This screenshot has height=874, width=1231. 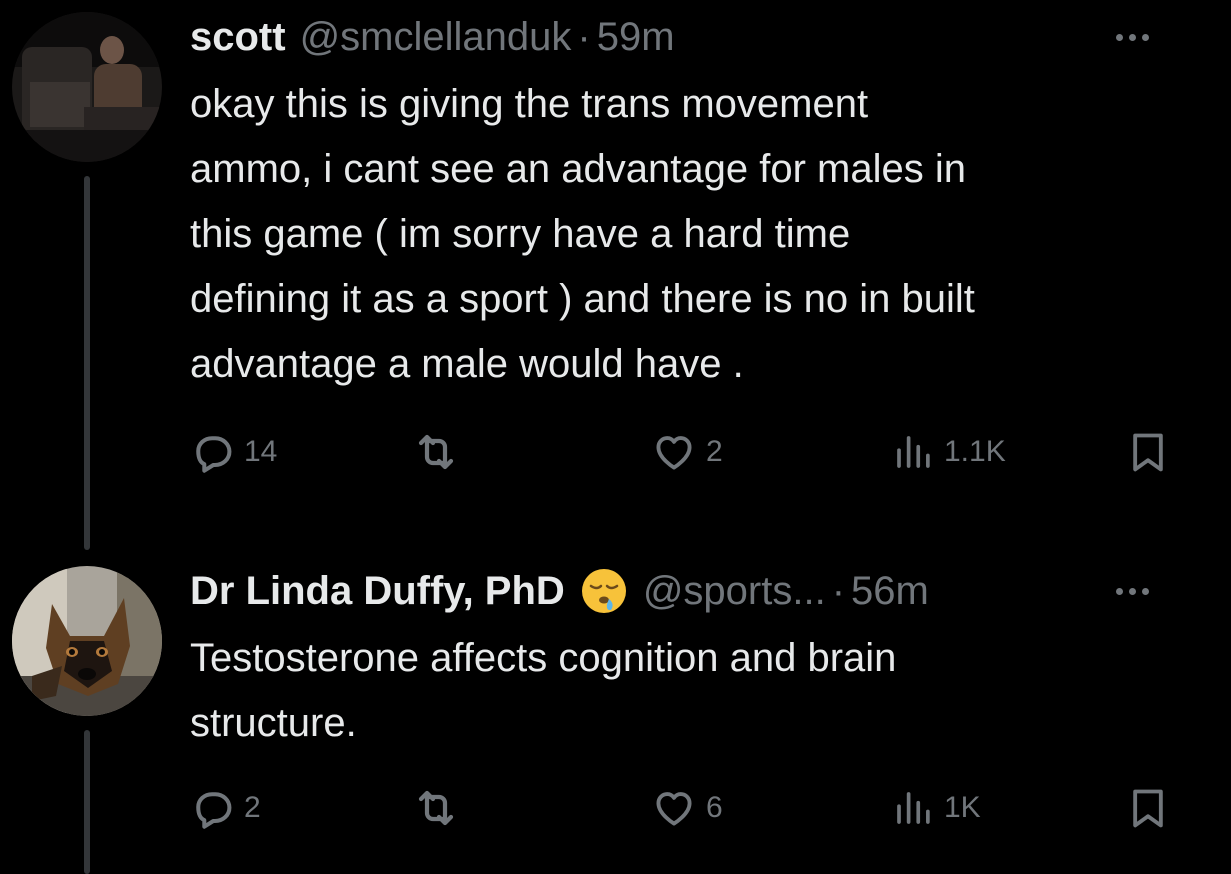 I want to click on tweet-header: scott @smclellanduk · 59m, so click(x=690, y=37).